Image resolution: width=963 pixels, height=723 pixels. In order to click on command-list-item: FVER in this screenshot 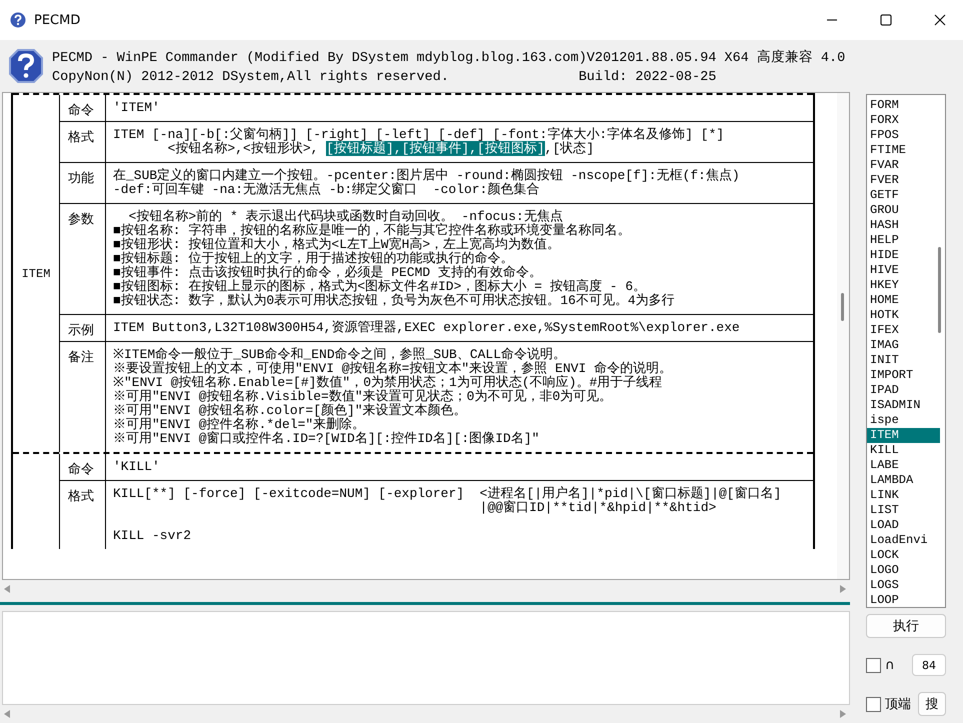, I will do `click(903, 180)`.